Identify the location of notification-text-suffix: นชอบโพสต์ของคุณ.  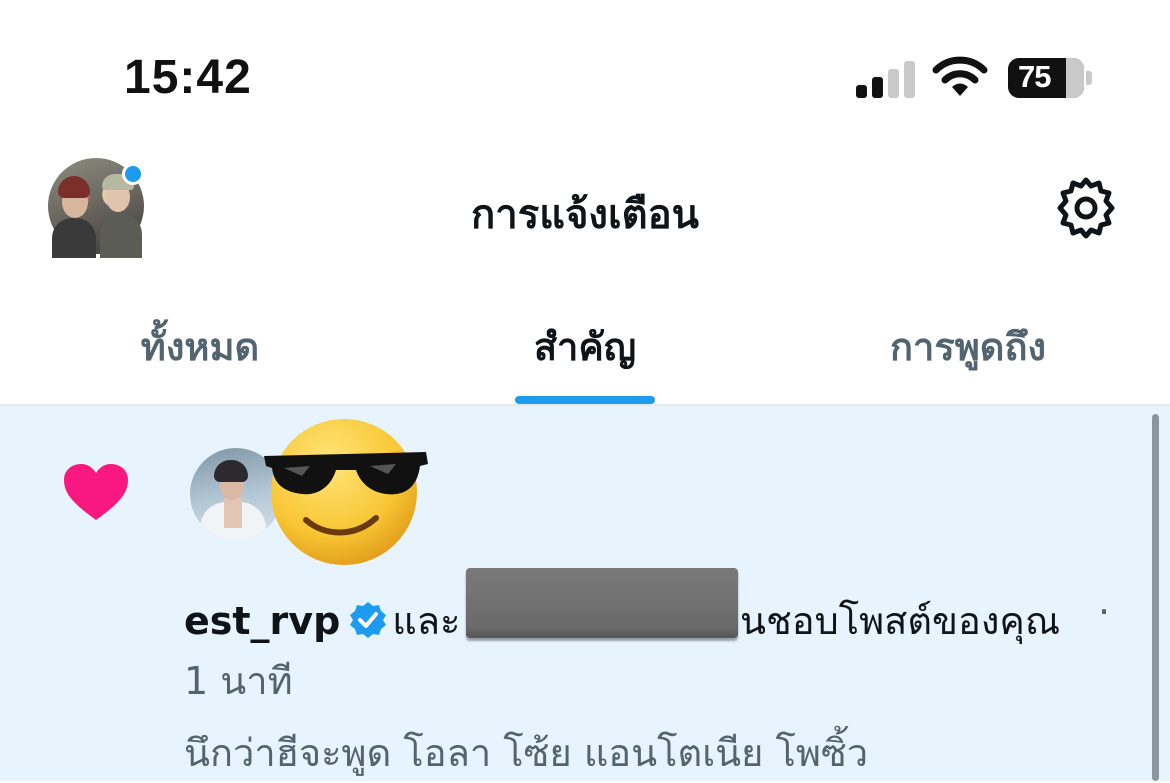
(900, 621).